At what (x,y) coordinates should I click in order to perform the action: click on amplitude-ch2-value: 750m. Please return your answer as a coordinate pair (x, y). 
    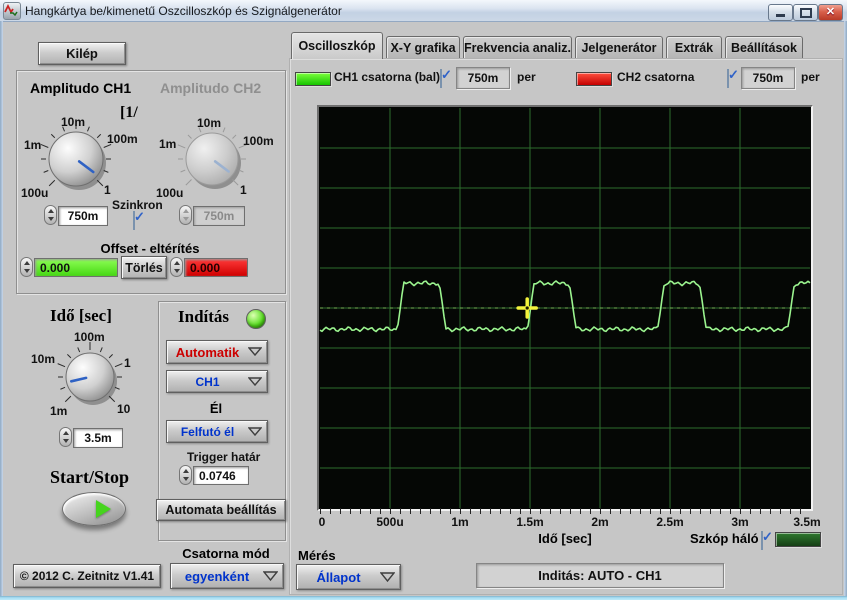
    Looking at the image, I should click on (219, 216).